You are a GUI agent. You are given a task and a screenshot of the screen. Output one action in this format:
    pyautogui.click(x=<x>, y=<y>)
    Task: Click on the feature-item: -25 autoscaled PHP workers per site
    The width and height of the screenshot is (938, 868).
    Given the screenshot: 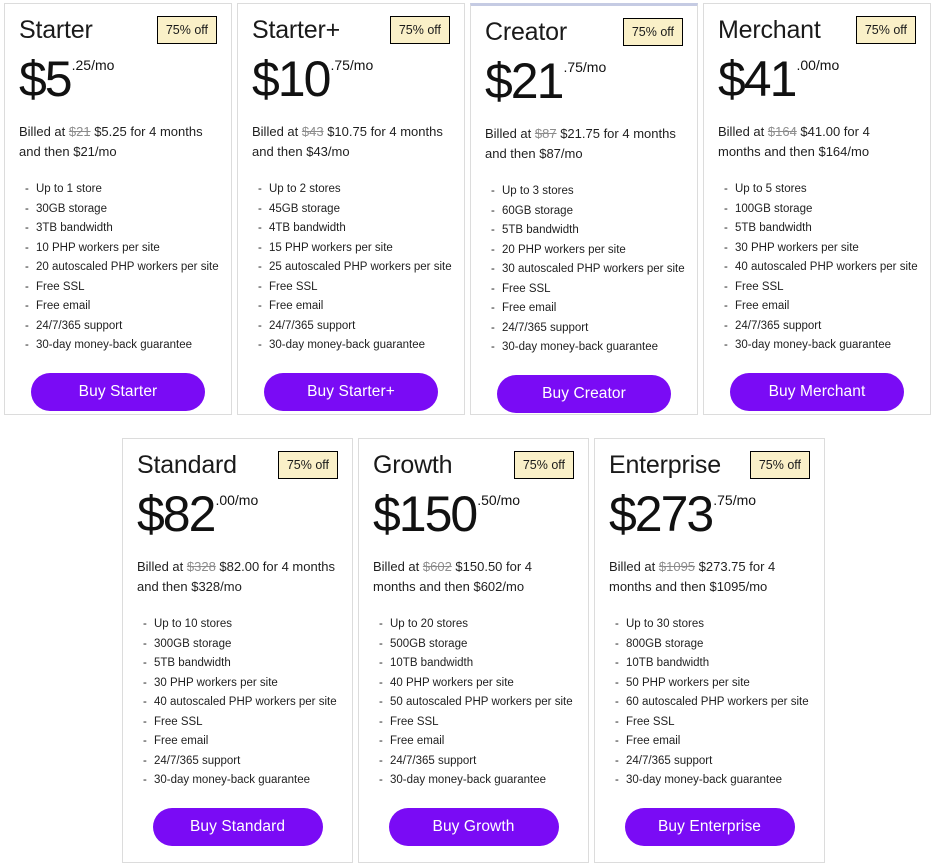 What is the action you would take?
    pyautogui.click(x=355, y=268)
    